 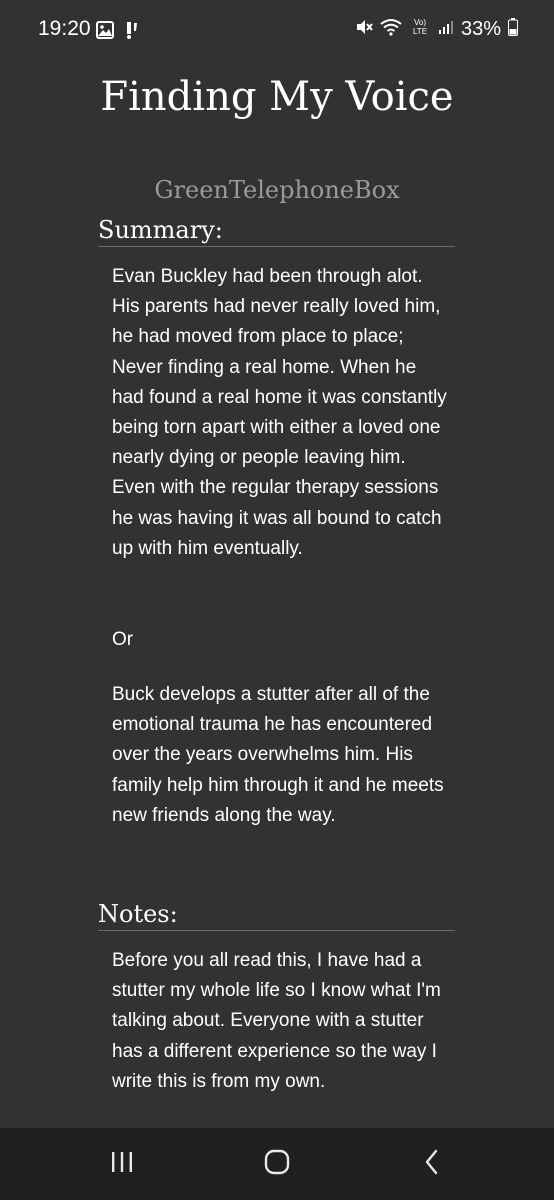 I want to click on image-icon, so click(x=105, y=32).